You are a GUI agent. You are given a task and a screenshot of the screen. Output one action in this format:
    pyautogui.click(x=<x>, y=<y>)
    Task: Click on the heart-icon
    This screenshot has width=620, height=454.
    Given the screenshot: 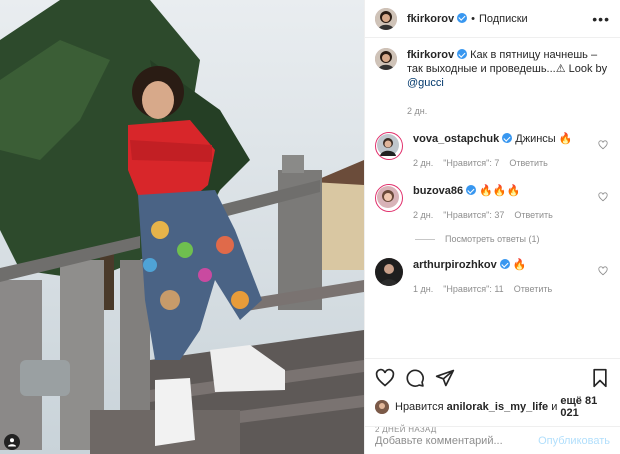 What is the action you would take?
    pyautogui.click(x=385, y=378)
    